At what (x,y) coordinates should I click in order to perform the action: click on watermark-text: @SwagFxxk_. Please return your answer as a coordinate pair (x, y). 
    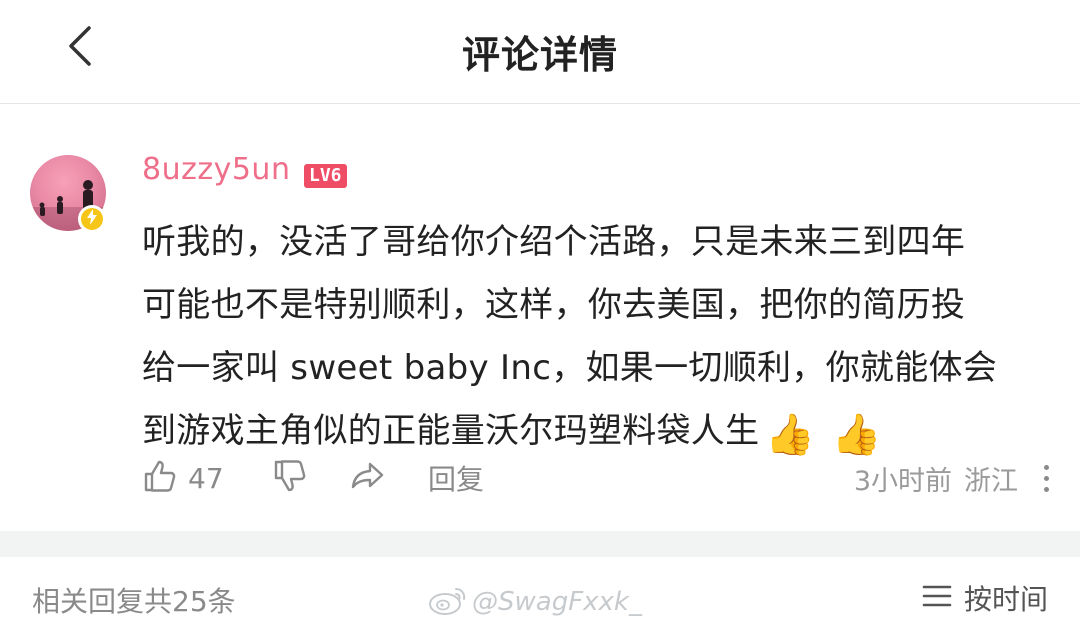
    Looking at the image, I should click on (557, 602).